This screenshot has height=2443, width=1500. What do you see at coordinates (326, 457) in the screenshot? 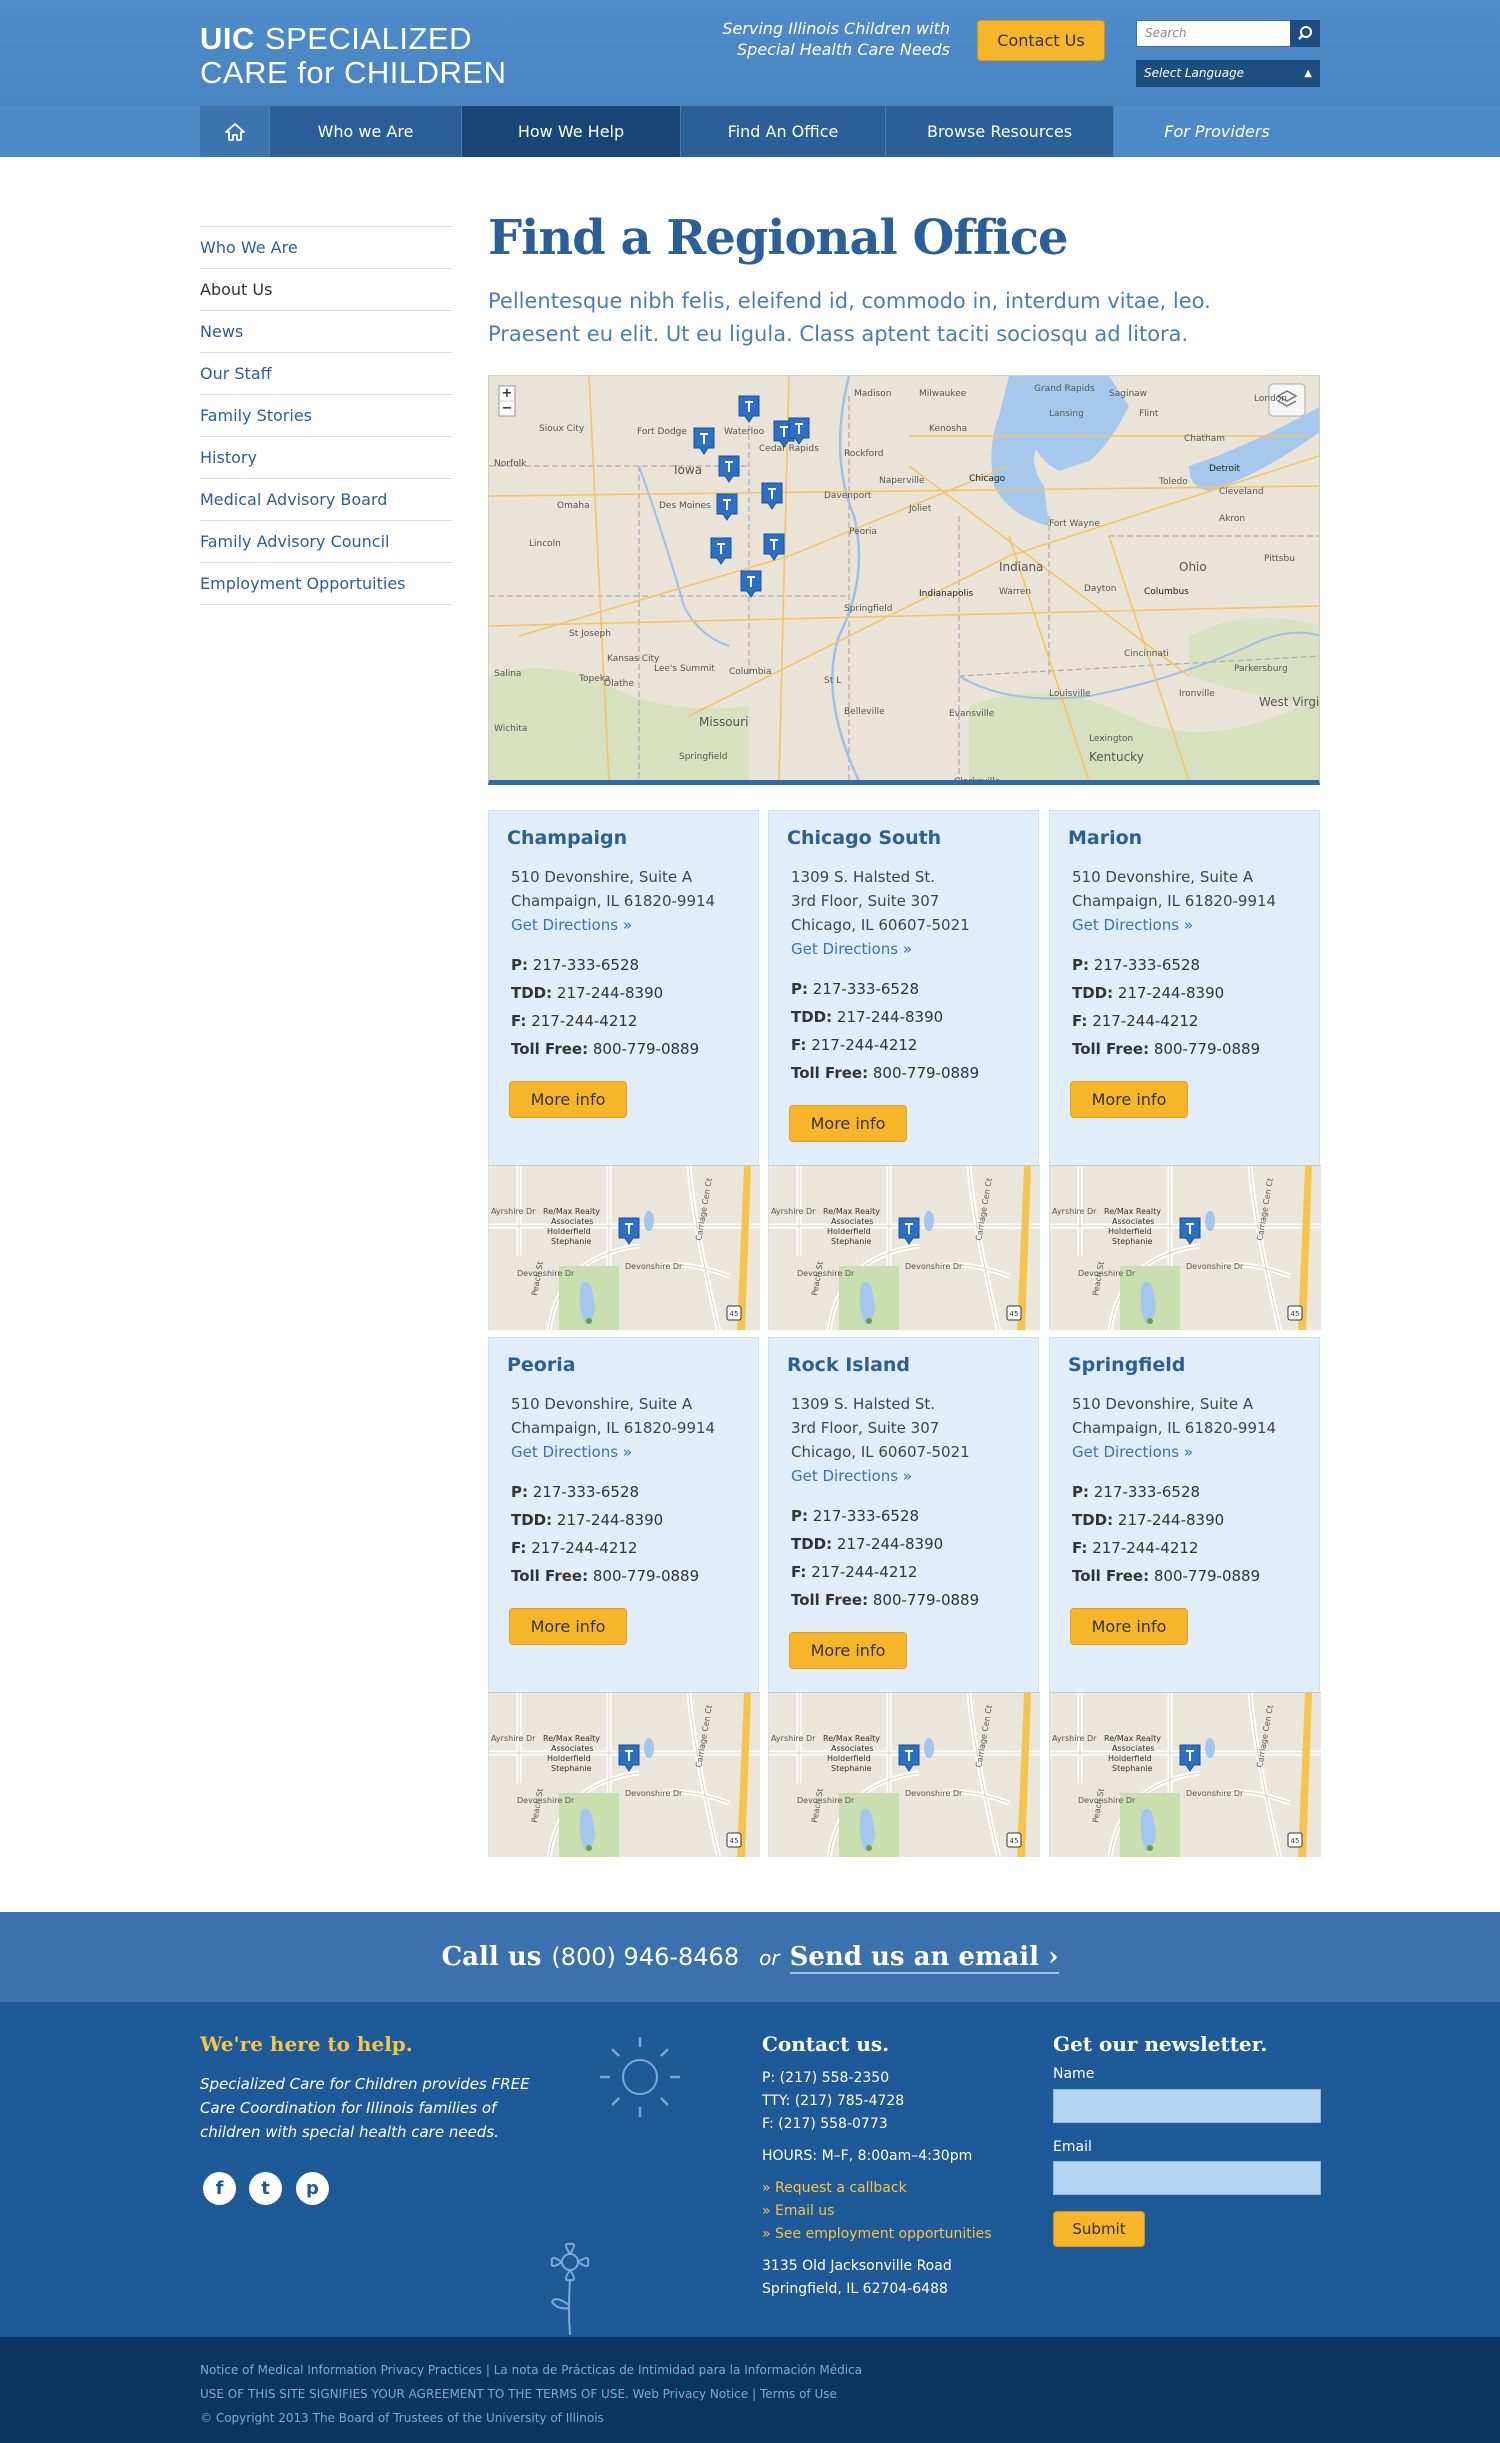
I see `sidebar-item-history: History` at bounding box center [326, 457].